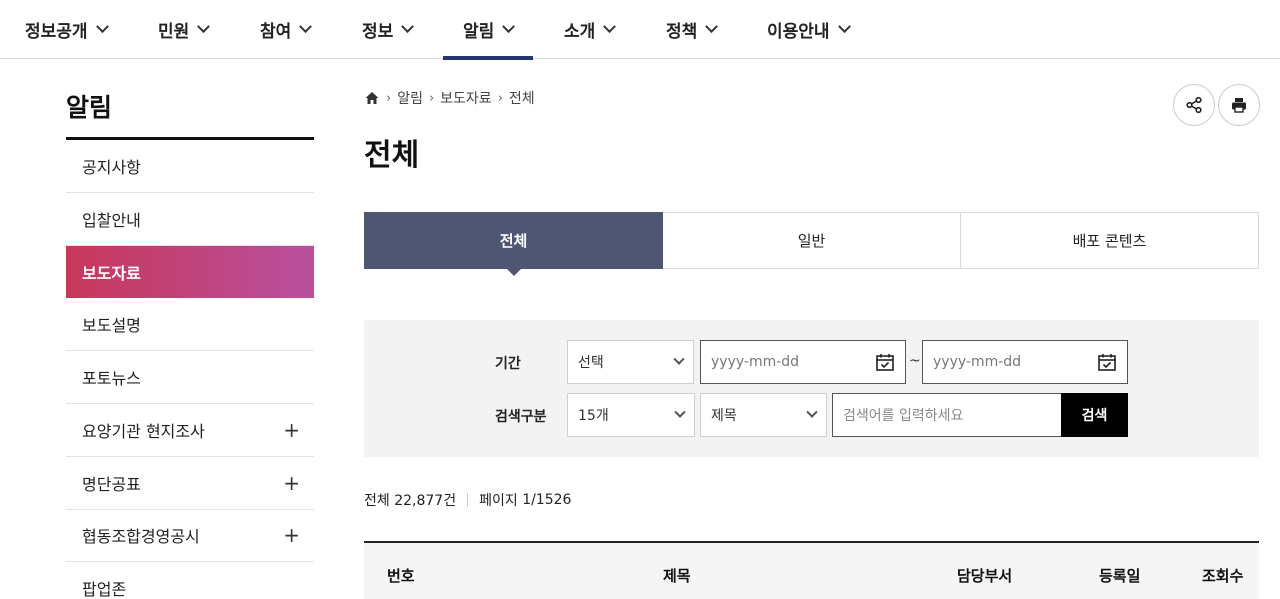  Describe the element at coordinates (378, 31) in the screenshot. I see `nav-item-label: 정보` at that location.